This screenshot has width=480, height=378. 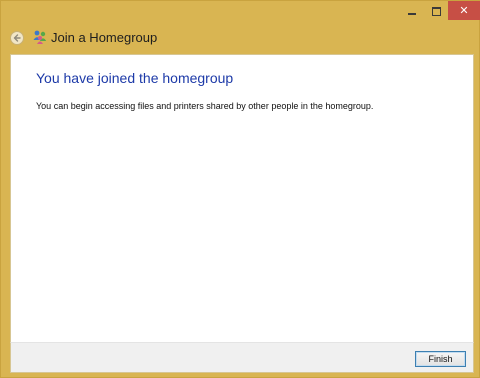 I want to click on close-button: ✕, so click(x=464, y=10).